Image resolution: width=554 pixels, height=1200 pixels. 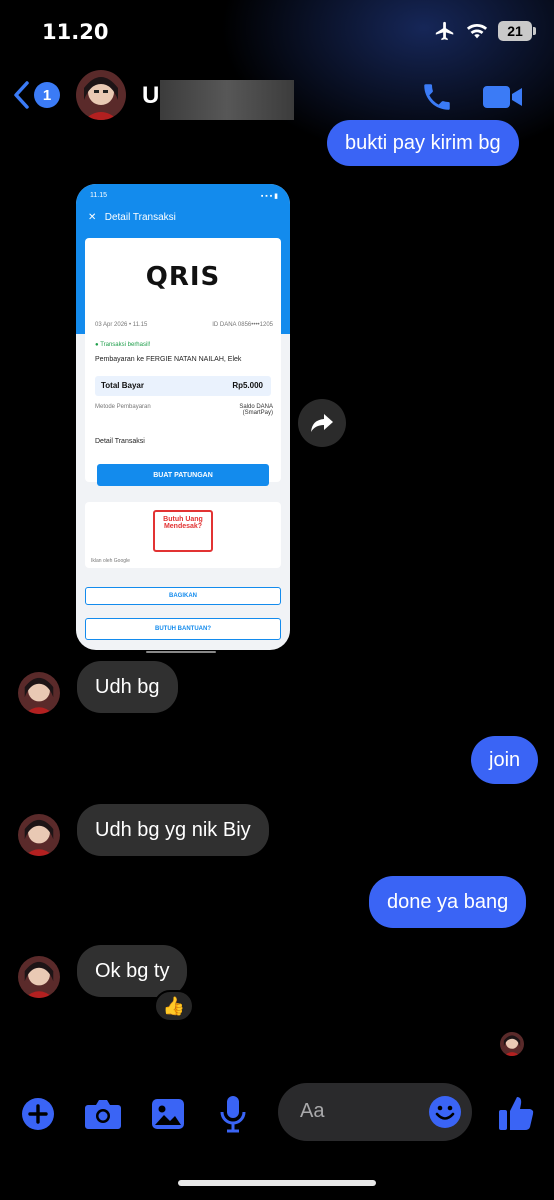 I want to click on check-circle-icon: ●, so click(x=97, y=345).